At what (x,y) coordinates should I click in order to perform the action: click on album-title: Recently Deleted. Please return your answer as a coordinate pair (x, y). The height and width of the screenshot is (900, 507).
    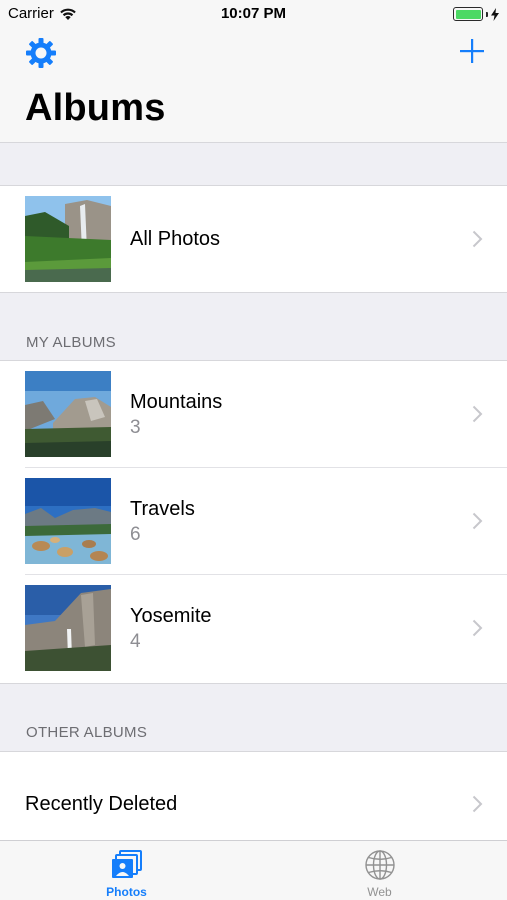
    Looking at the image, I should click on (101, 804).